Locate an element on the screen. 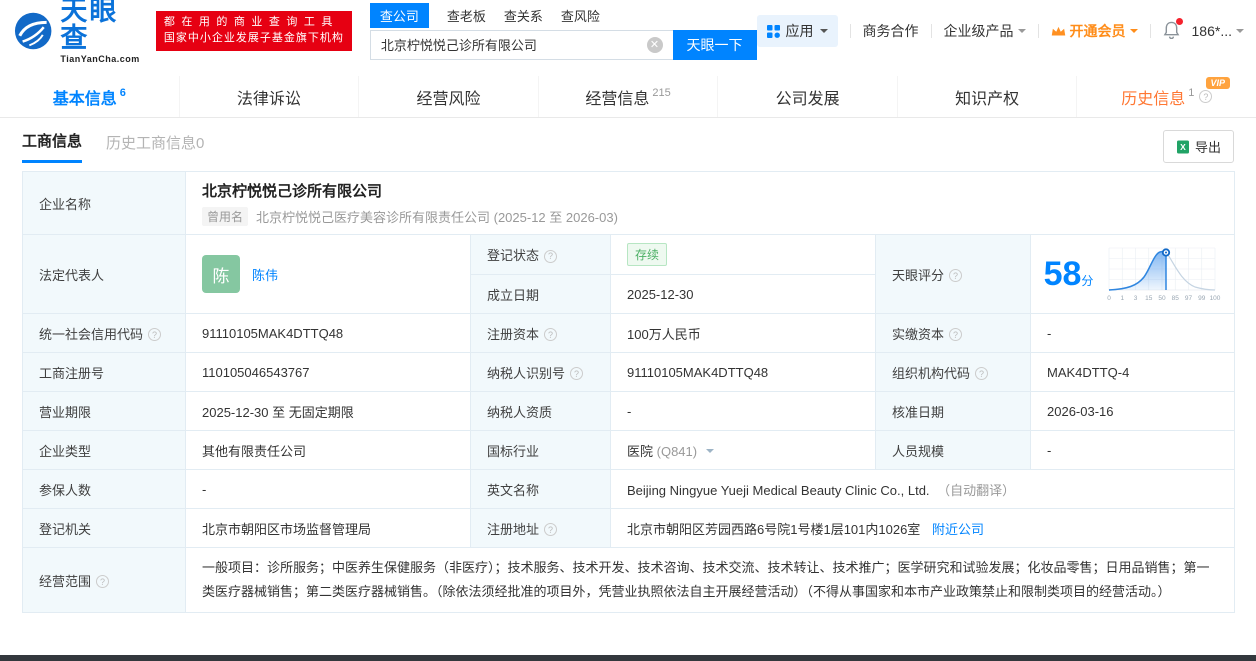  score-cell: 58分 0 1 3 15 50 85 97 99 100 is located at coordinates (1132, 274).